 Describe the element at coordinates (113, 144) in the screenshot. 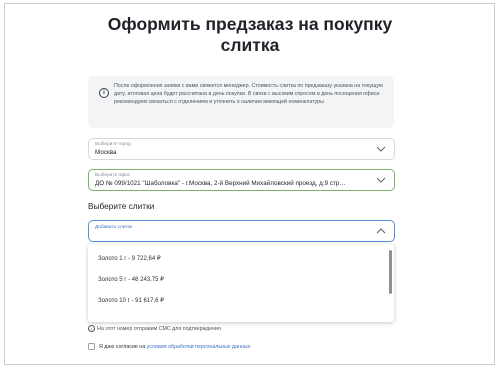

I see `city-select-label: Выберите город` at that location.